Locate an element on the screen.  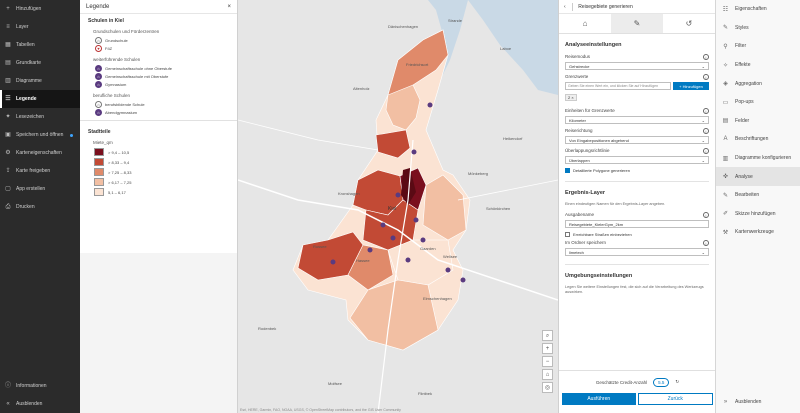
direction-select: Von Eingabepositionen abgehend ⌄ is located at coordinates (637, 140).